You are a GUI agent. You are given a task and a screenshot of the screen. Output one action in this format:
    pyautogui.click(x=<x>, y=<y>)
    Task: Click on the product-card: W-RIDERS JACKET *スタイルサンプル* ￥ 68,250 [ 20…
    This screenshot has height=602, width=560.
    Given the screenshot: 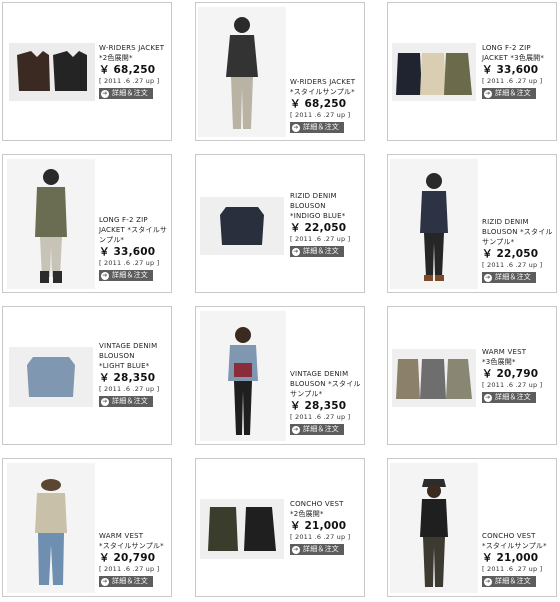 What is the action you would take?
    pyautogui.click(x=280, y=71)
    